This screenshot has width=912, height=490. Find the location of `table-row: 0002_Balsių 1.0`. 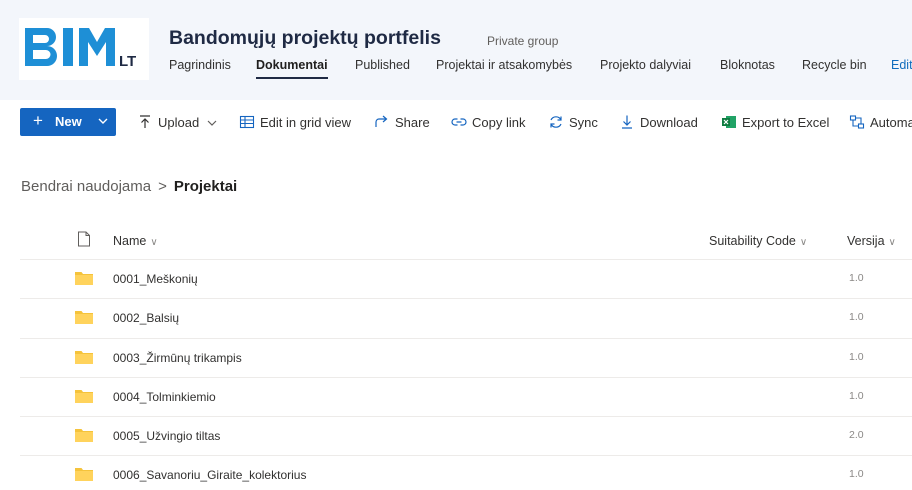

table-row: 0002_Balsių 1.0 is located at coordinates (466, 317).